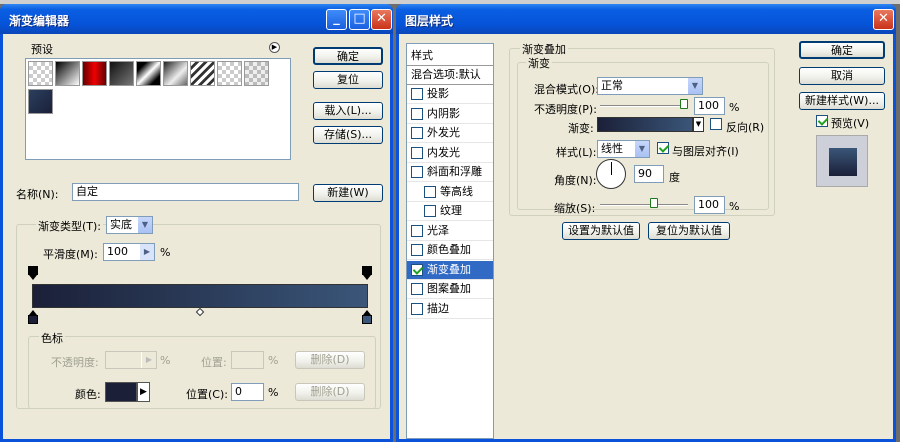  Describe the element at coordinates (200, 296) in the screenshot. I see `gradient-bar` at that location.